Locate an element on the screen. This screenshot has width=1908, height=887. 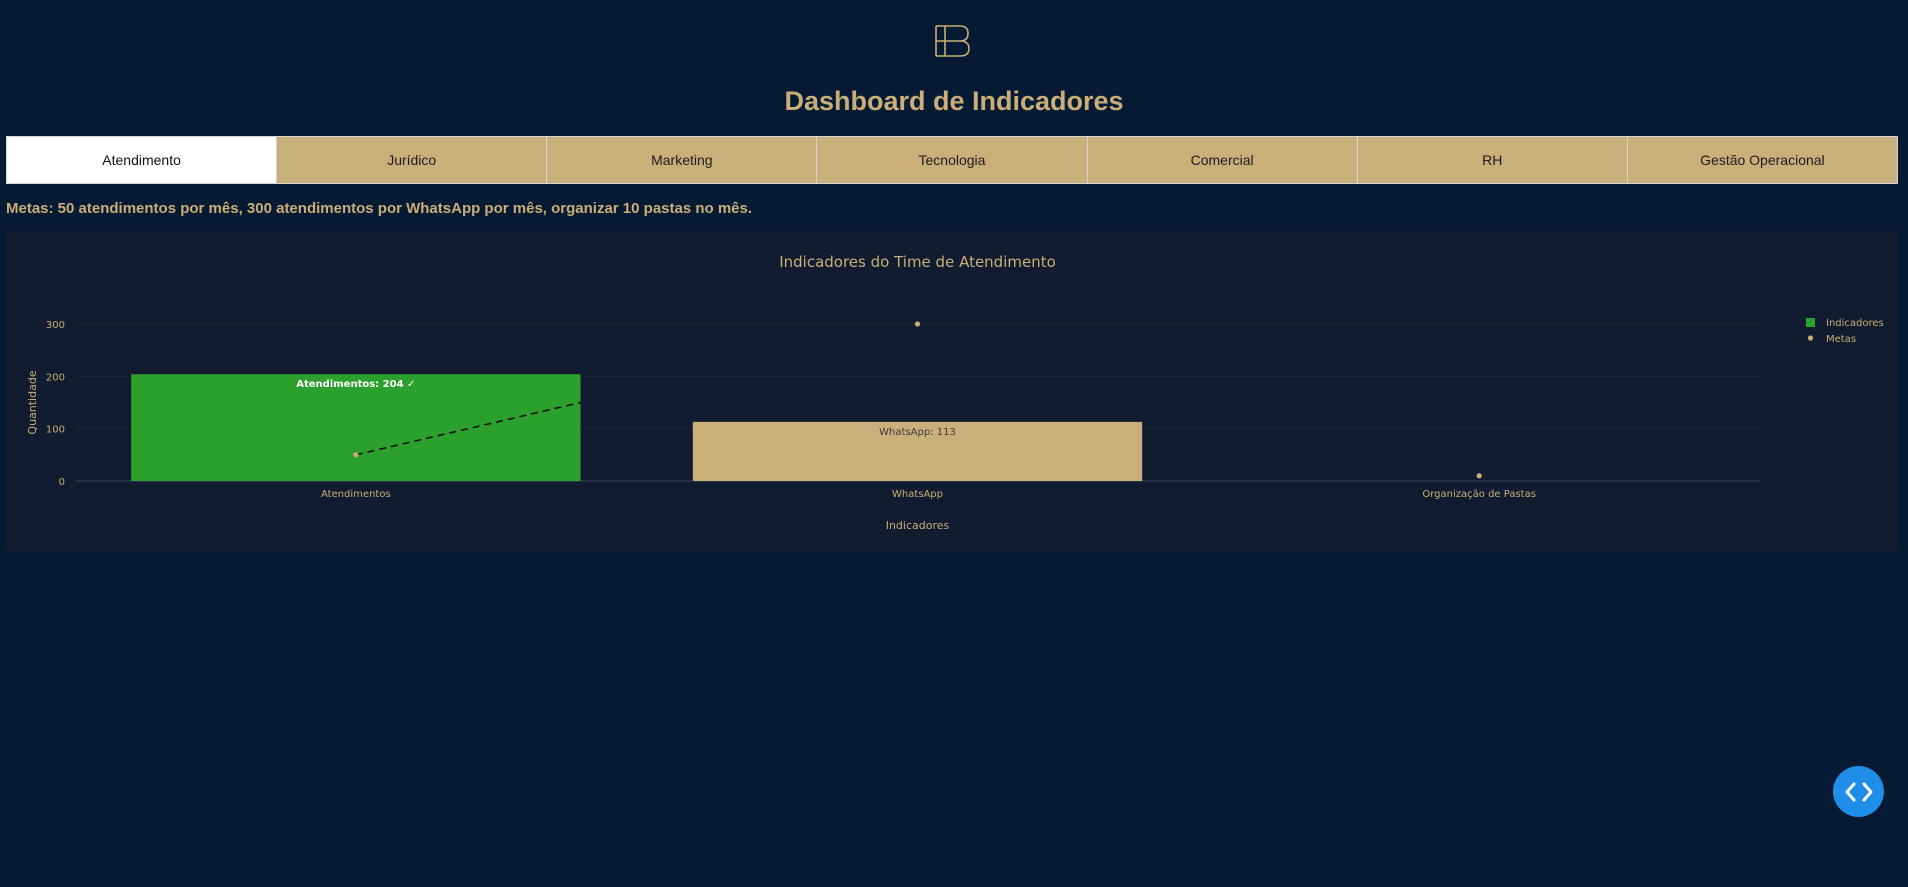
legend-label-metas: Metas is located at coordinates (1841, 339).